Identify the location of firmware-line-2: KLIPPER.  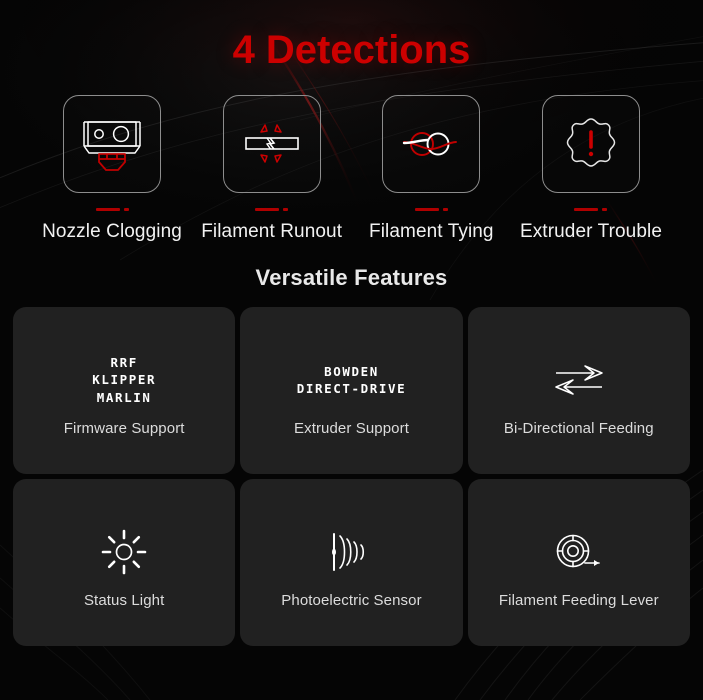
(124, 380).